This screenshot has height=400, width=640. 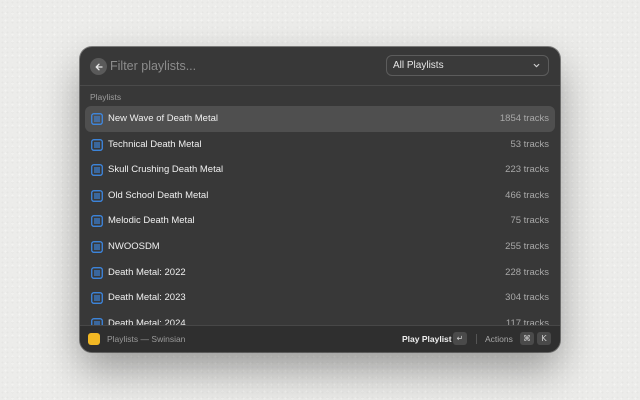 What do you see at coordinates (524, 118) in the screenshot?
I see `playlist-track-count: 1854 tracks` at bounding box center [524, 118].